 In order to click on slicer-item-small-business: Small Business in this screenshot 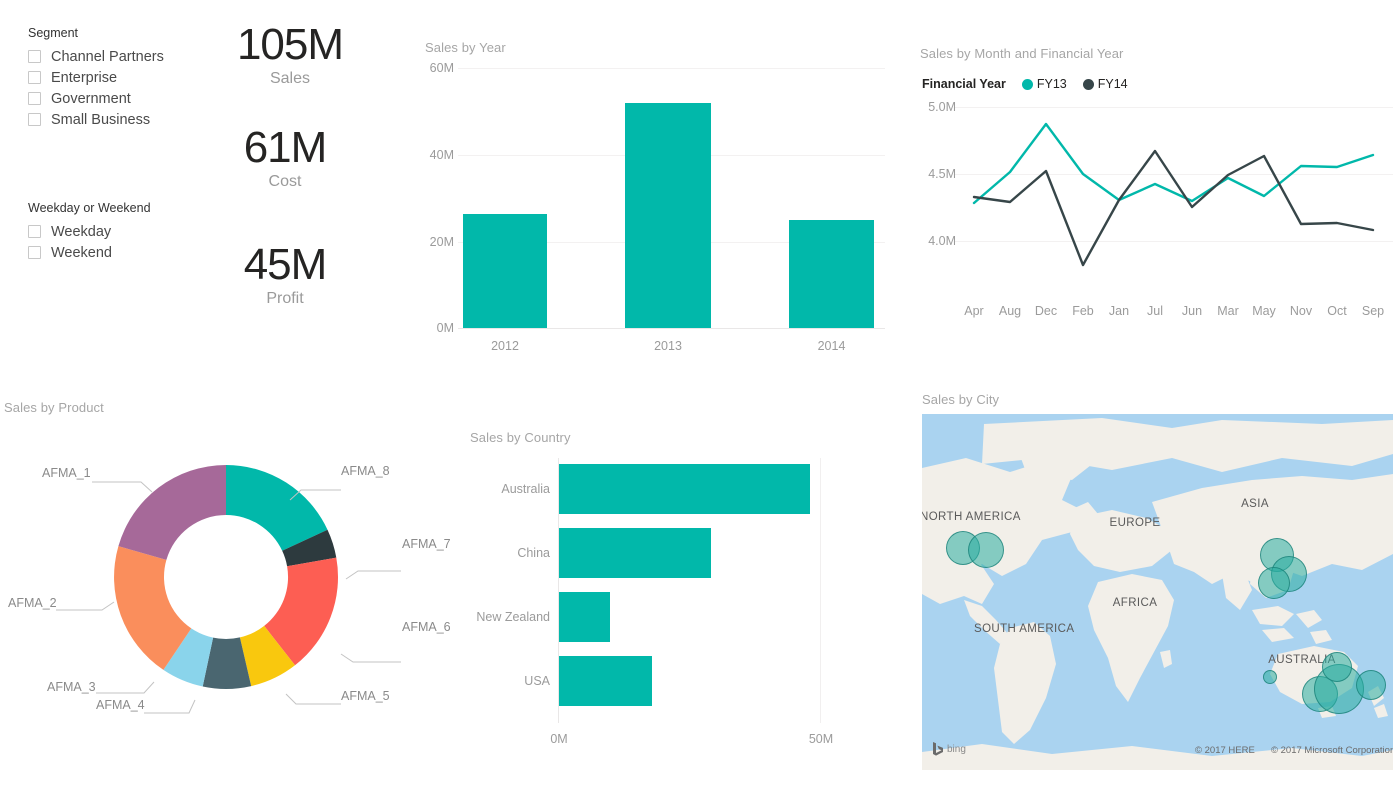, I will do `click(123, 119)`.